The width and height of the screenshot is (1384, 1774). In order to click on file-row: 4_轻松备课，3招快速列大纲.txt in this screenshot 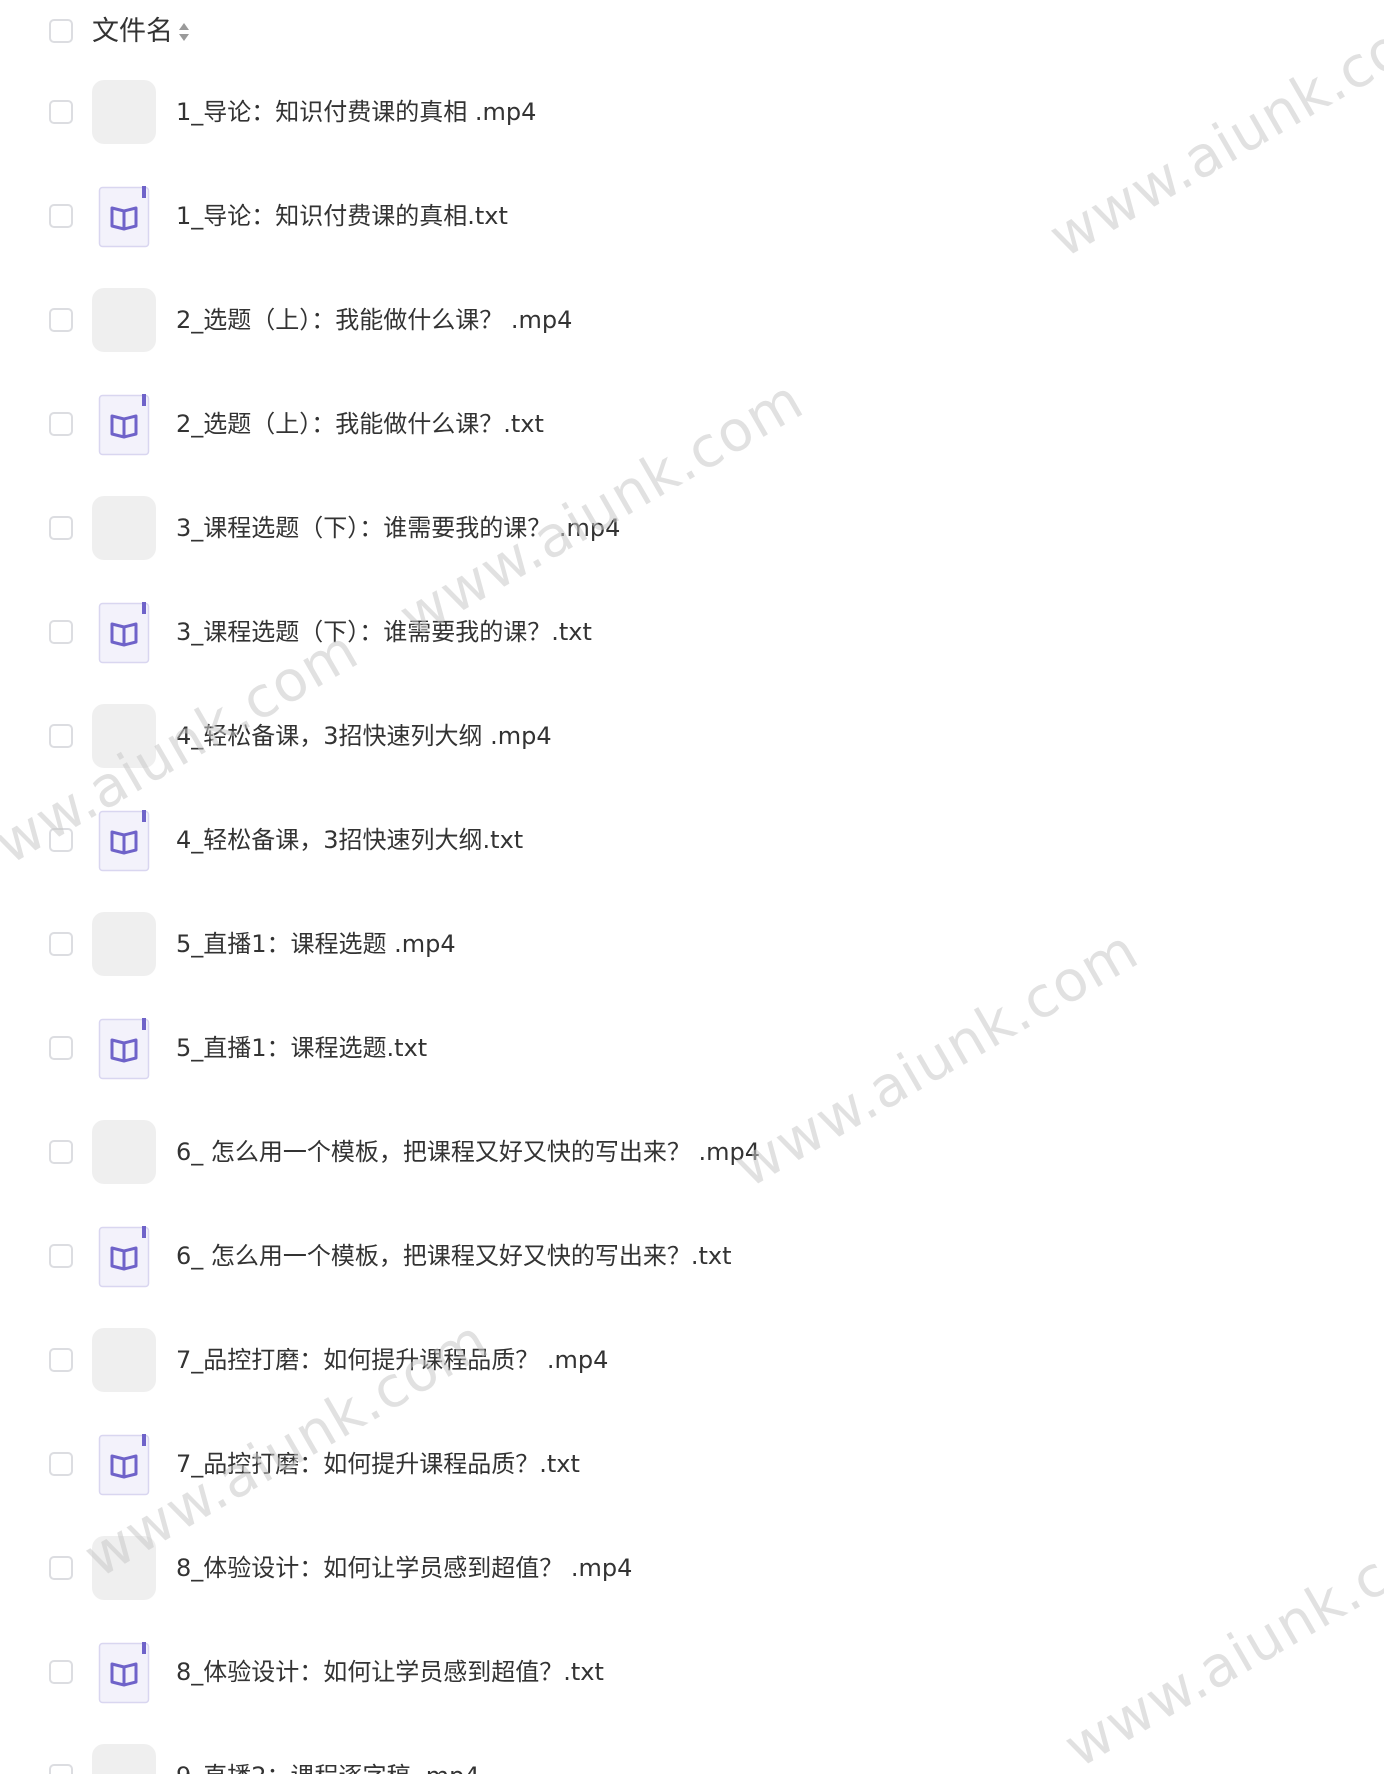, I will do `click(692, 840)`.